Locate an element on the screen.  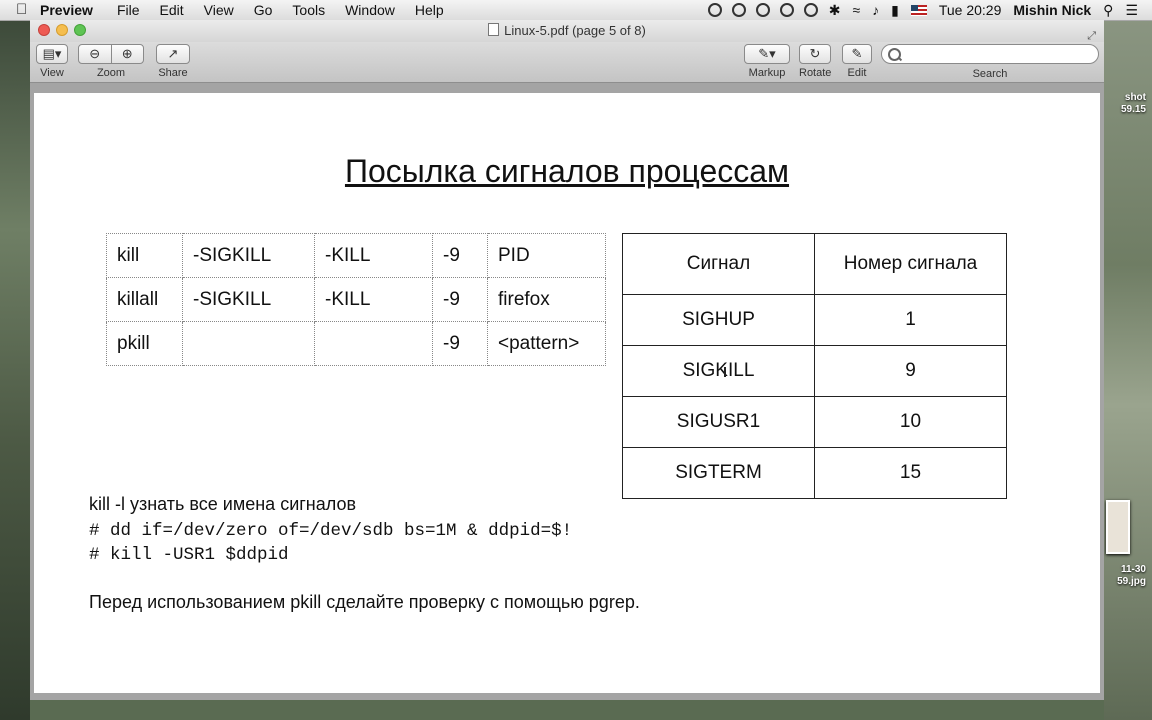
zoom-control: ⊖ ⊕ is located at coordinates (111, 54).